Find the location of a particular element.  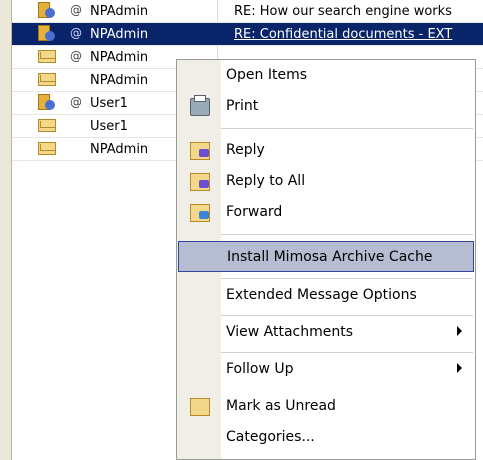

menu-item-open-items: Open Items is located at coordinates (326, 75).